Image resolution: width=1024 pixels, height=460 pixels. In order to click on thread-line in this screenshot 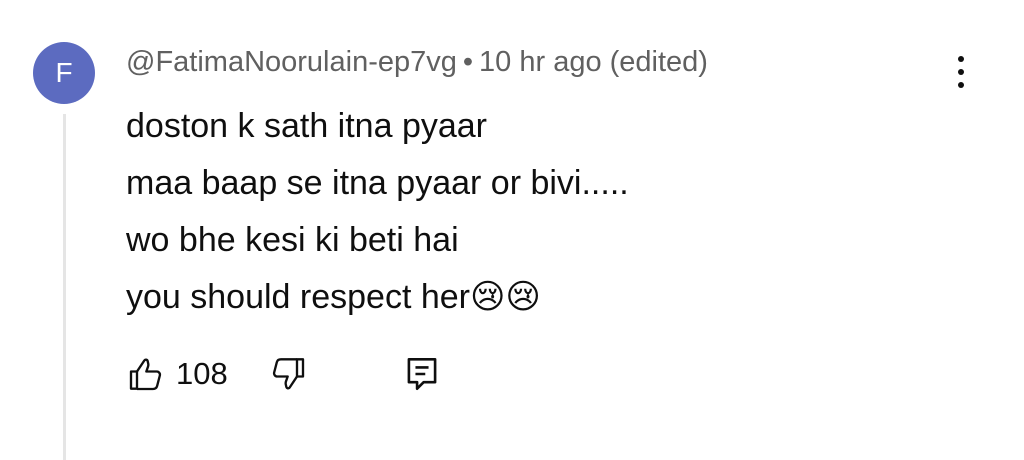, I will do `click(64, 287)`.